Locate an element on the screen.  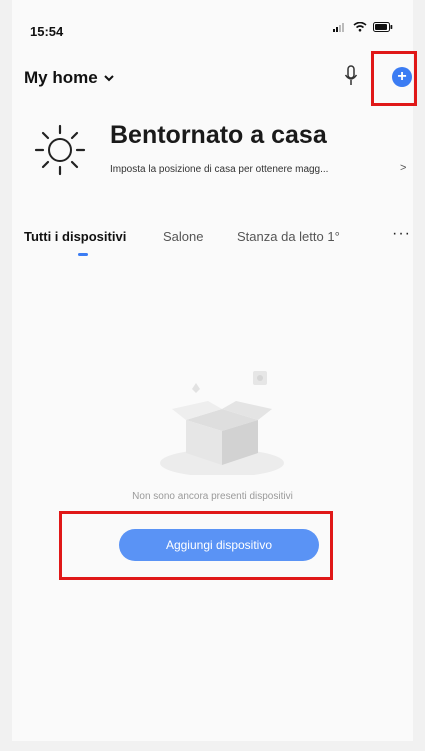
plus-circle-icon: + is located at coordinates (402, 76).